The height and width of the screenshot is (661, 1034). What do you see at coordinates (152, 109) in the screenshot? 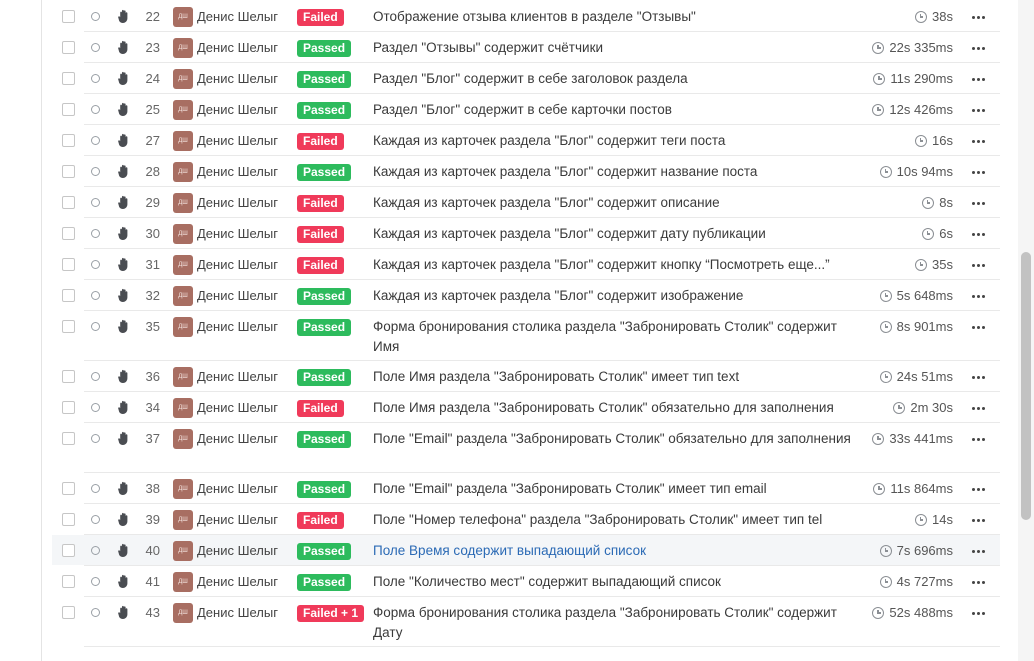
I see `test-id: 25` at bounding box center [152, 109].